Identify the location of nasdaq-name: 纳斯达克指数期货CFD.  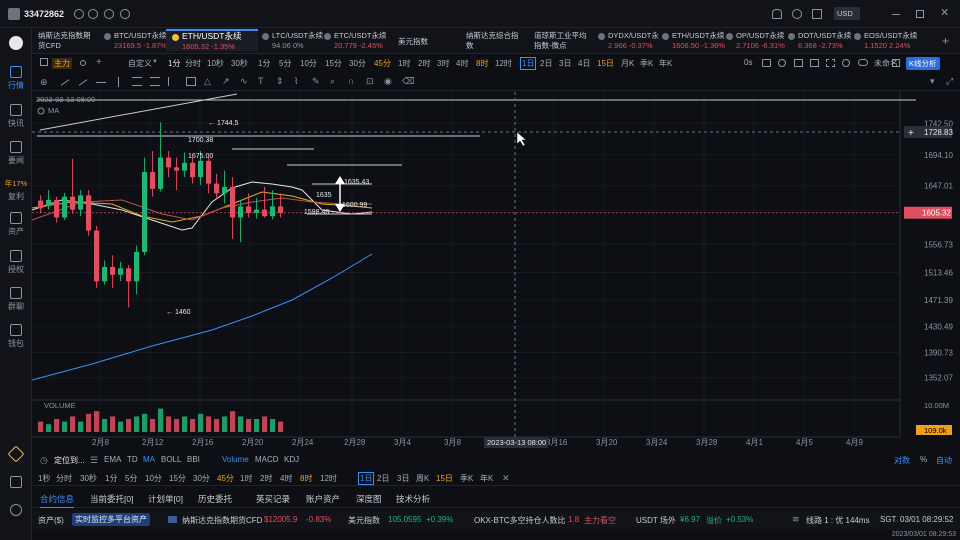
(222, 520).